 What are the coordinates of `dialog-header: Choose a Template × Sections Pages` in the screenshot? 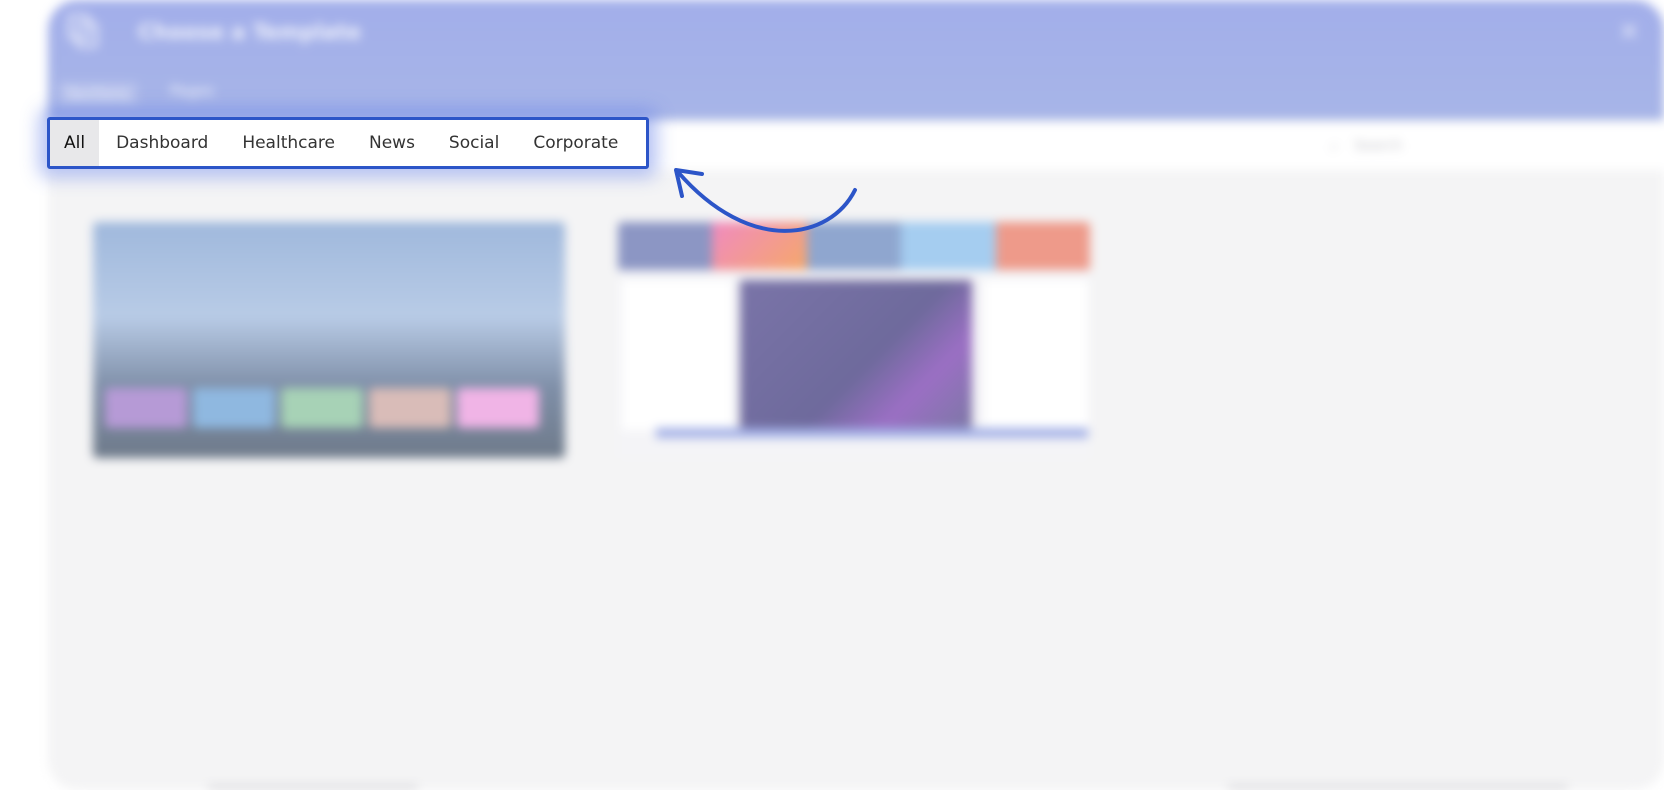 It's located at (856, 60).